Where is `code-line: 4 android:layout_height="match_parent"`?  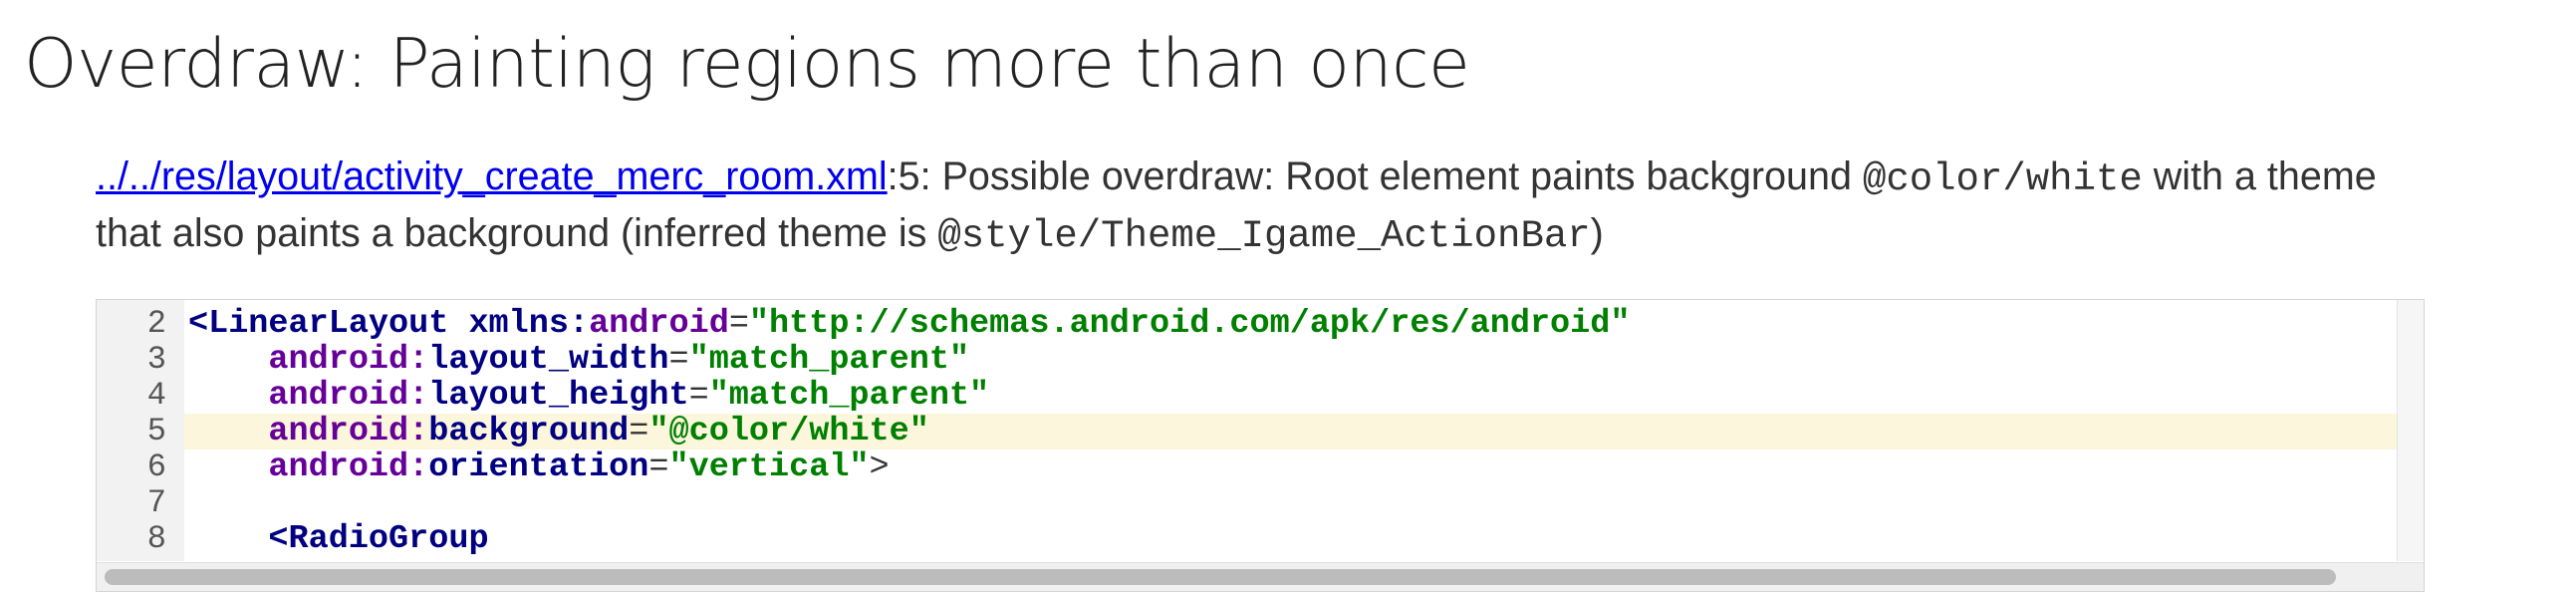
code-line: 4 android:layout_height="match_parent" is located at coordinates (1247, 396).